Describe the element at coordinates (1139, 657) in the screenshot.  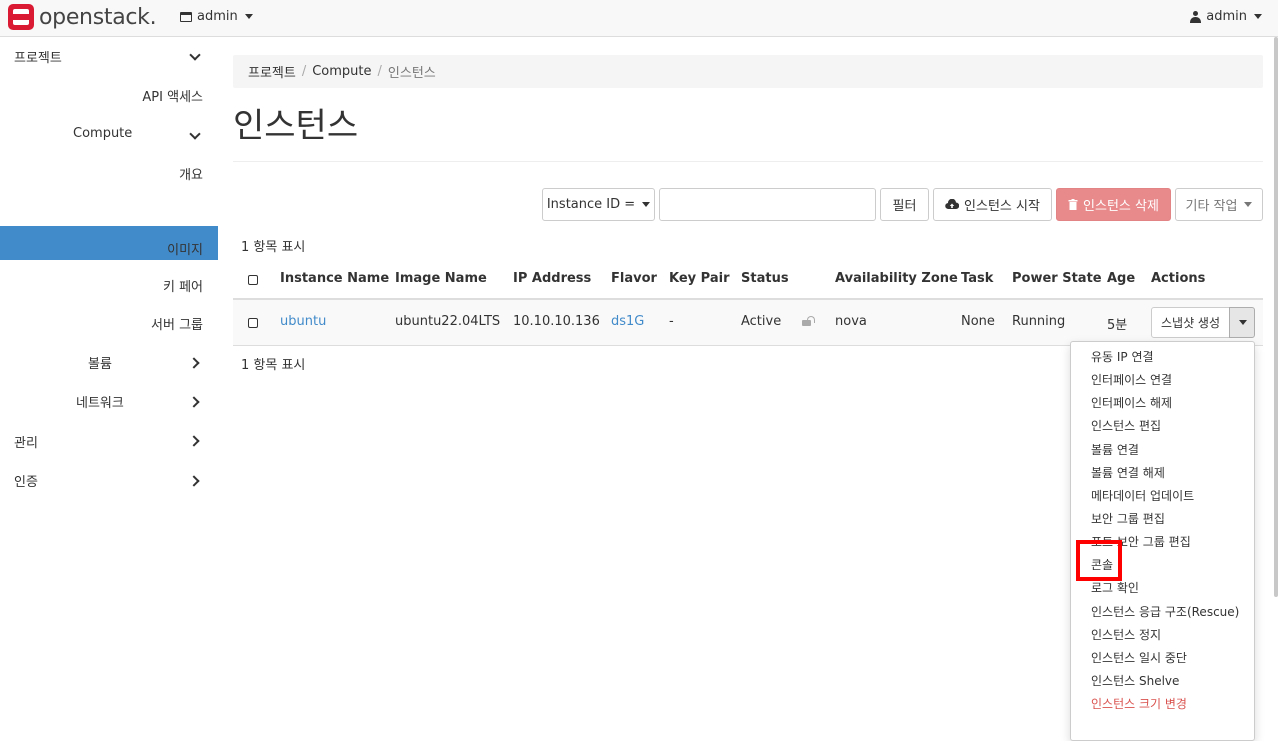
I see `menu-item-suspend-instance: 인스턴스 일시 중단` at that location.